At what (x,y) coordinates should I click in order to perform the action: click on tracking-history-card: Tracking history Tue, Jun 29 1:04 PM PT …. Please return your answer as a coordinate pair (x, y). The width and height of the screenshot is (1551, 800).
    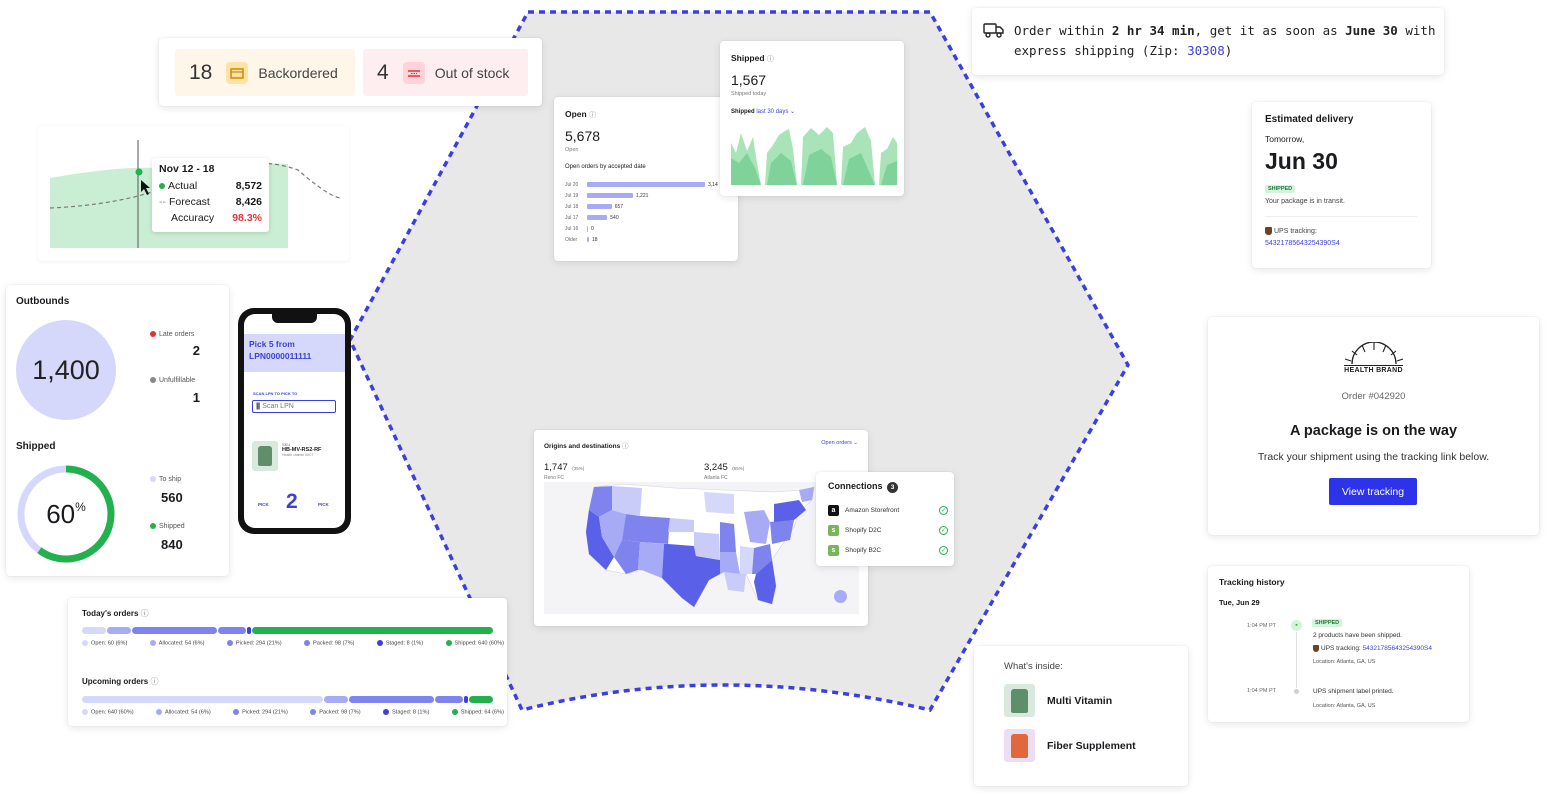
    Looking at the image, I should click on (1338, 644).